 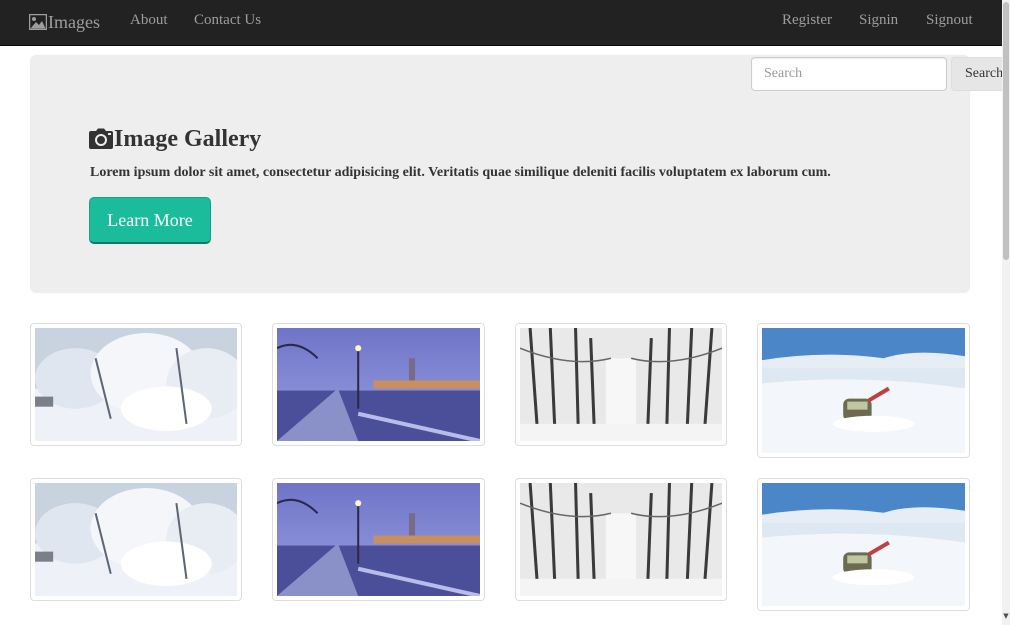 What do you see at coordinates (849, 74) in the screenshot?
I see `search-input` at bounding box center [849, 74].